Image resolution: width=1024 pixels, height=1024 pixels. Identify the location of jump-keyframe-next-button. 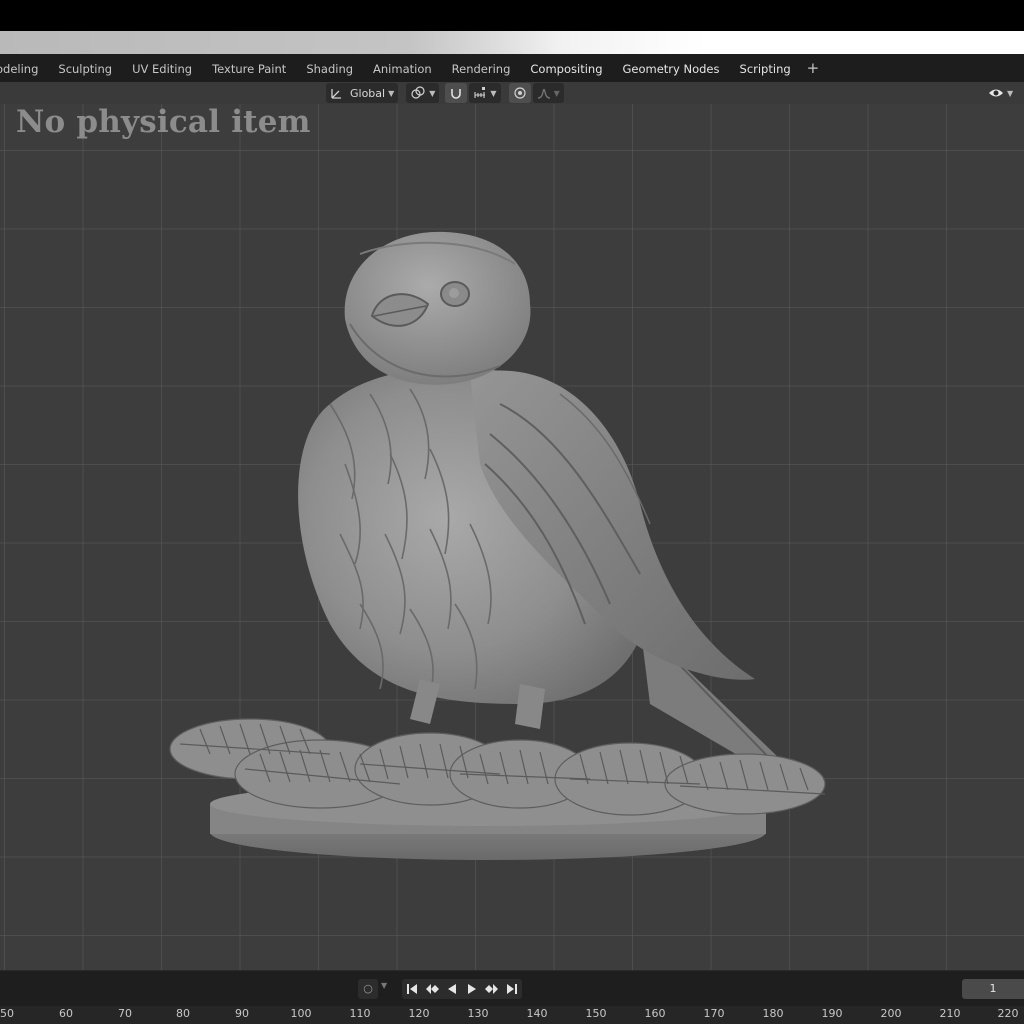
(492, 989).